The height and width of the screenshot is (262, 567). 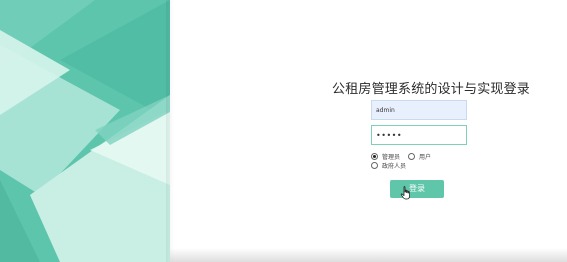 I want to click on role-option-admin: 管理员, so click(x=385, y=156).